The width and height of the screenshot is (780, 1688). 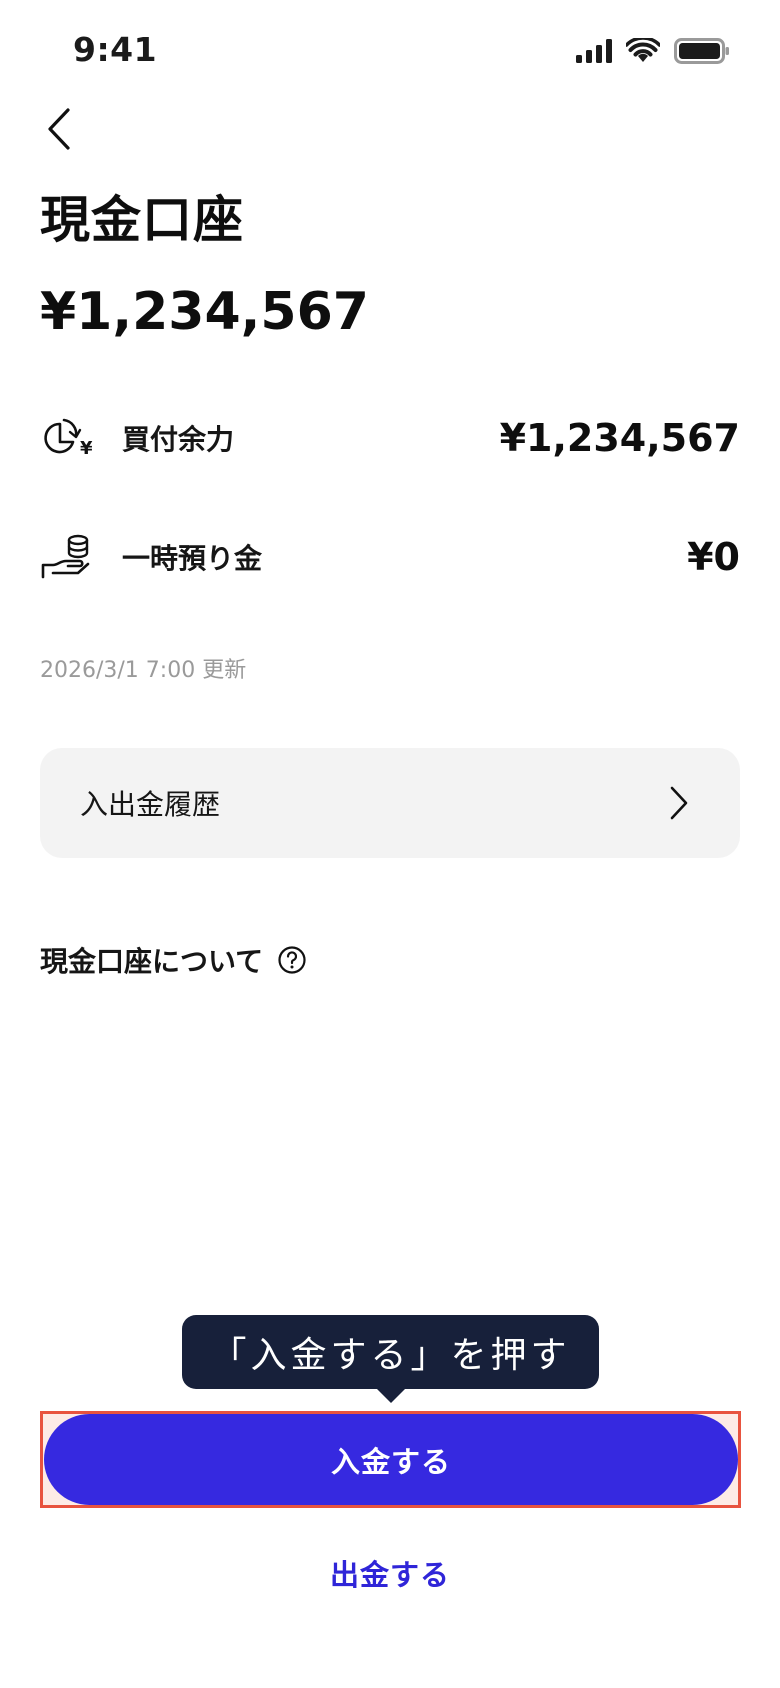 I want to click on help-circle-icon, so click(x=292, y=960).